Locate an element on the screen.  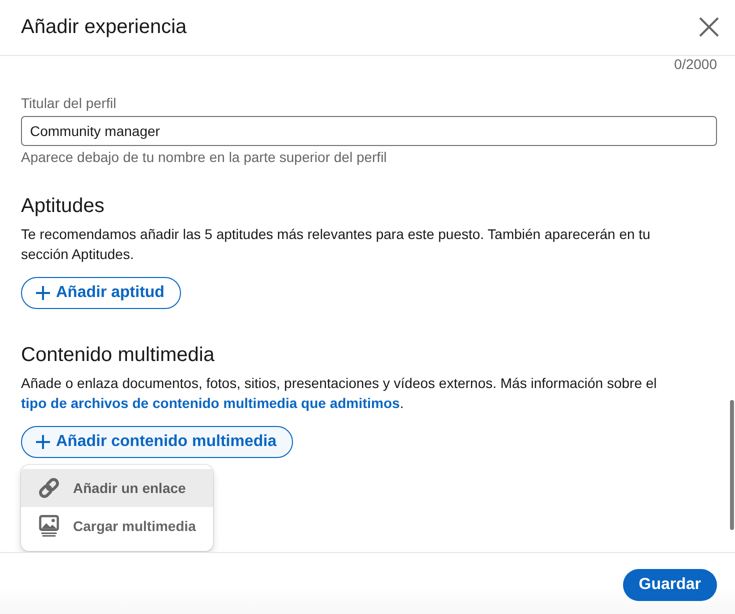
section-description: Añade o enlaza documentos, fotos, sitios, presentaciones y vídeos externos. Más información sobre el tipo de archivos de contenido multimedia que admitimos. is located at coordinates (339, 393).